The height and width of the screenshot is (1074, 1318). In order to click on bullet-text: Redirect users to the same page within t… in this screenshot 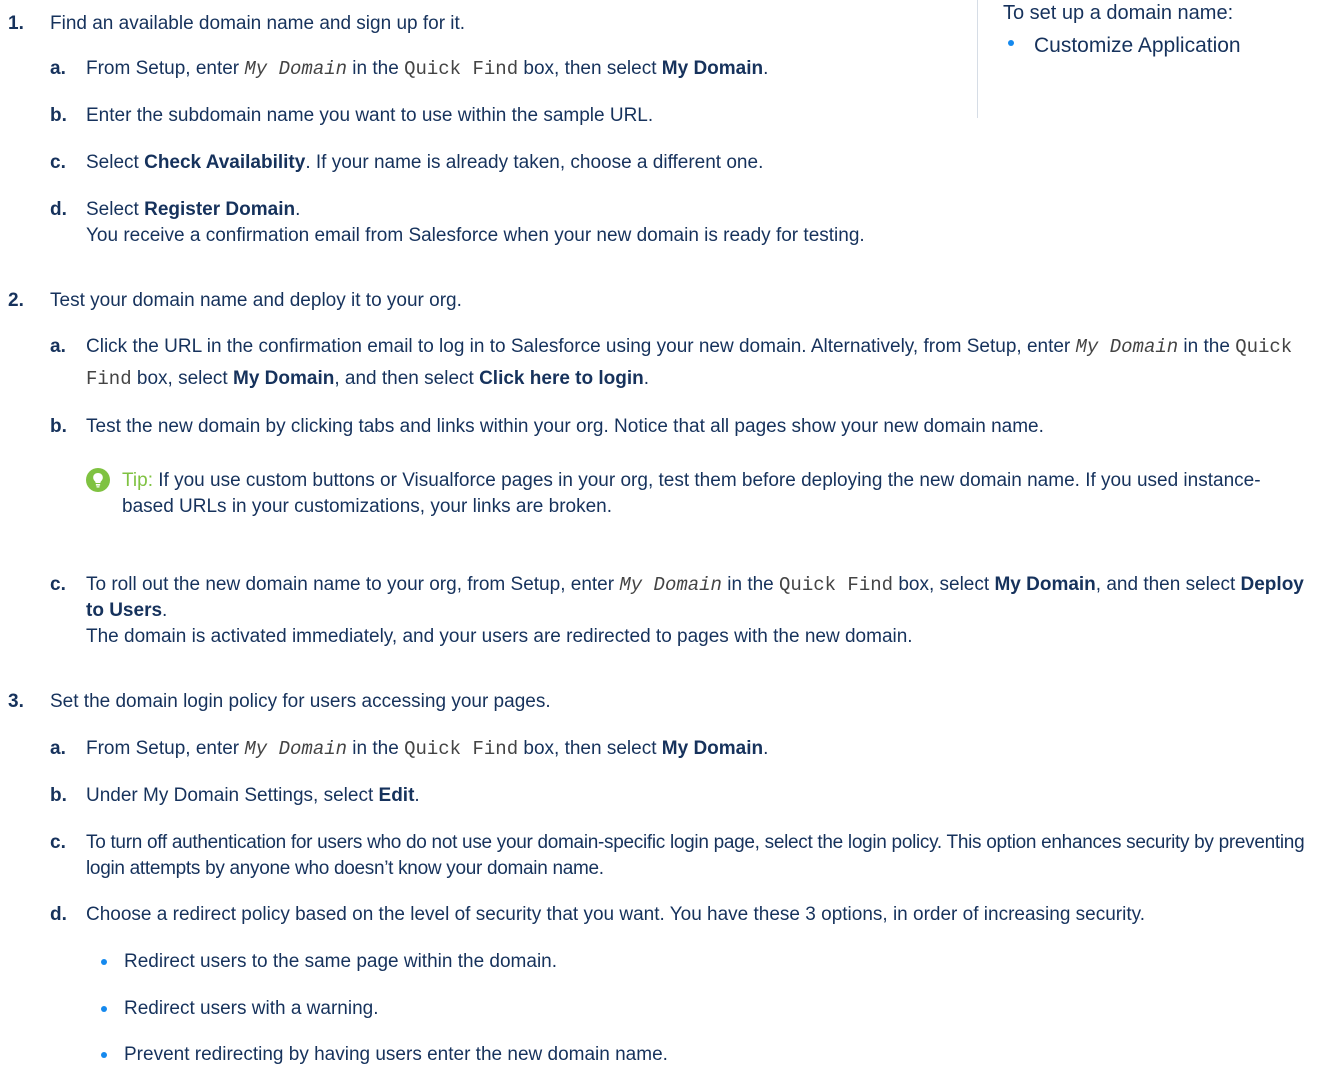, I will do `click(341, 961)`.